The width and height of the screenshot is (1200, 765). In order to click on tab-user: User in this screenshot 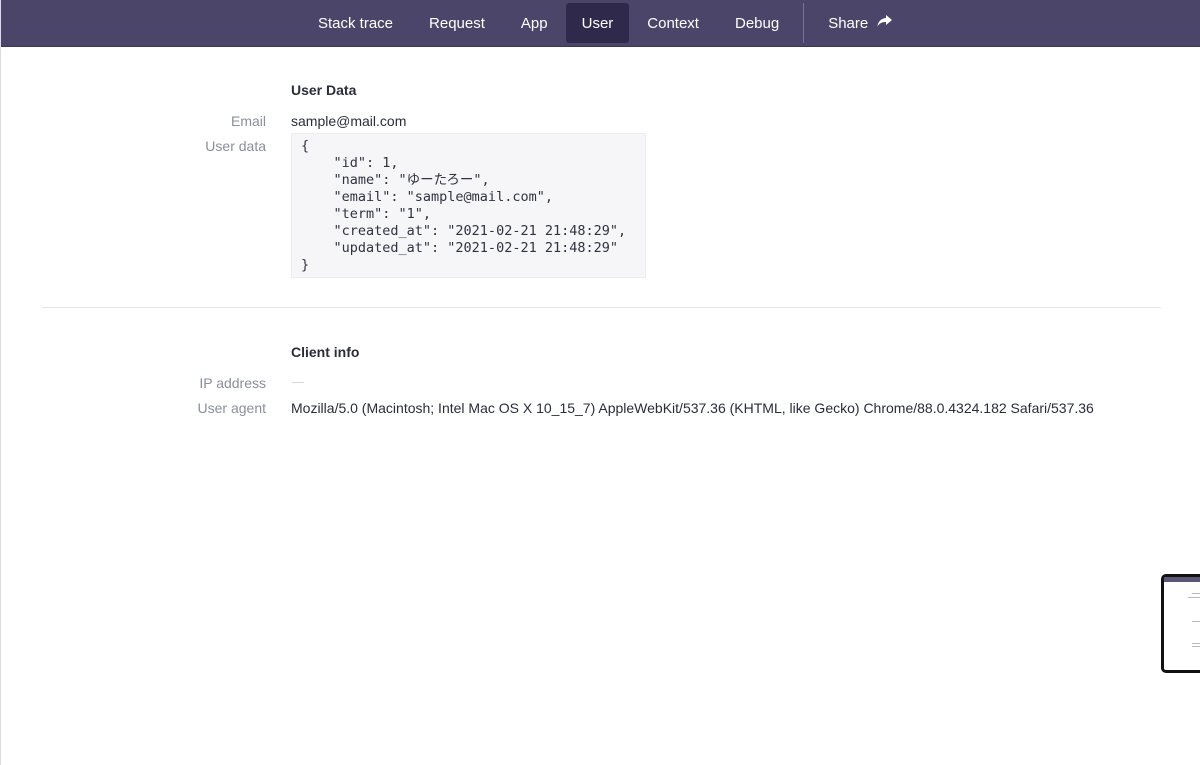, I will do `click(597, 23)`.